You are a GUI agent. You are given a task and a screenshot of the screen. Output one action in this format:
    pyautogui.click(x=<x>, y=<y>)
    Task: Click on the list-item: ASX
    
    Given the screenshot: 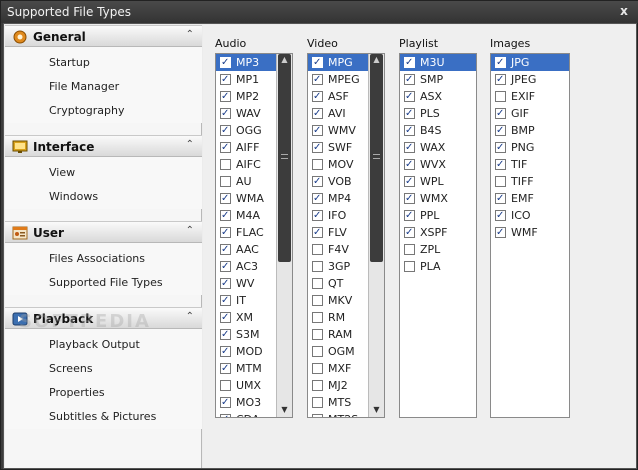 What is the action you would take?
    pyautogui.click(x=438, y=96)
    